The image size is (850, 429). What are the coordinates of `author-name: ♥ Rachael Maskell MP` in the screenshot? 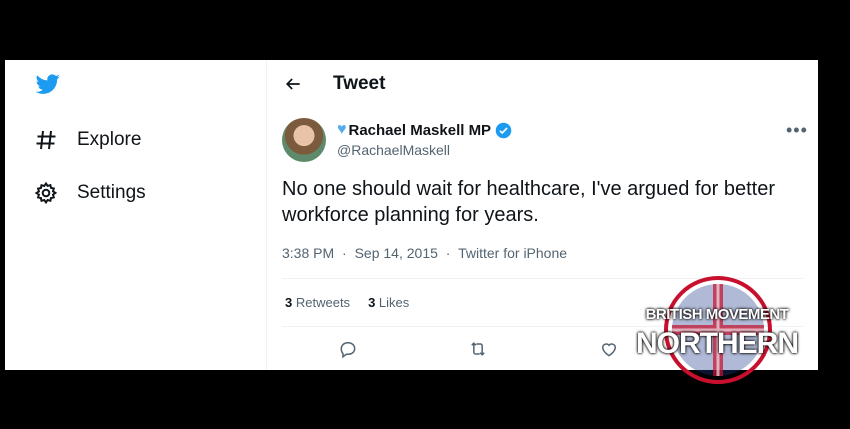 It's located at (424, 130).